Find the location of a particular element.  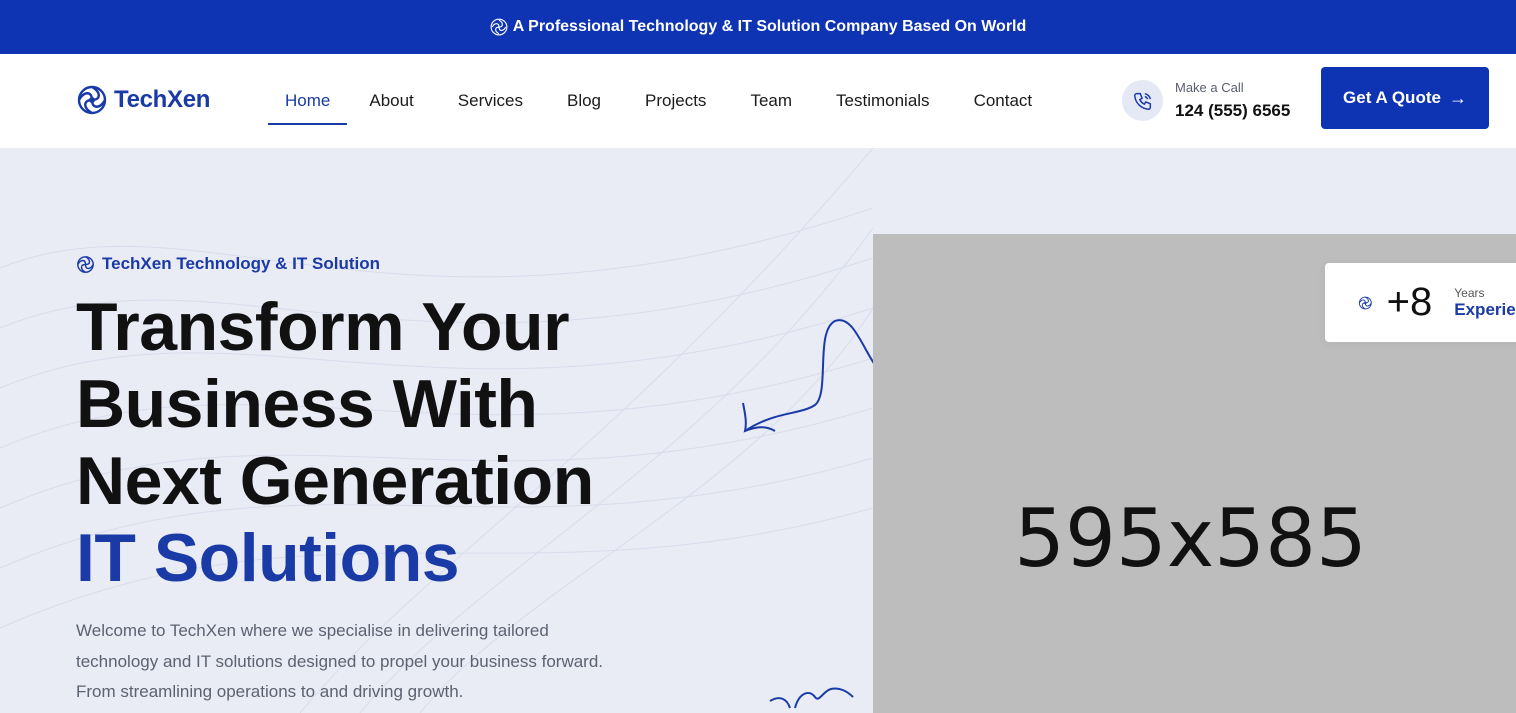

brand-logo: TechXen is located at coordinates (143, 100).